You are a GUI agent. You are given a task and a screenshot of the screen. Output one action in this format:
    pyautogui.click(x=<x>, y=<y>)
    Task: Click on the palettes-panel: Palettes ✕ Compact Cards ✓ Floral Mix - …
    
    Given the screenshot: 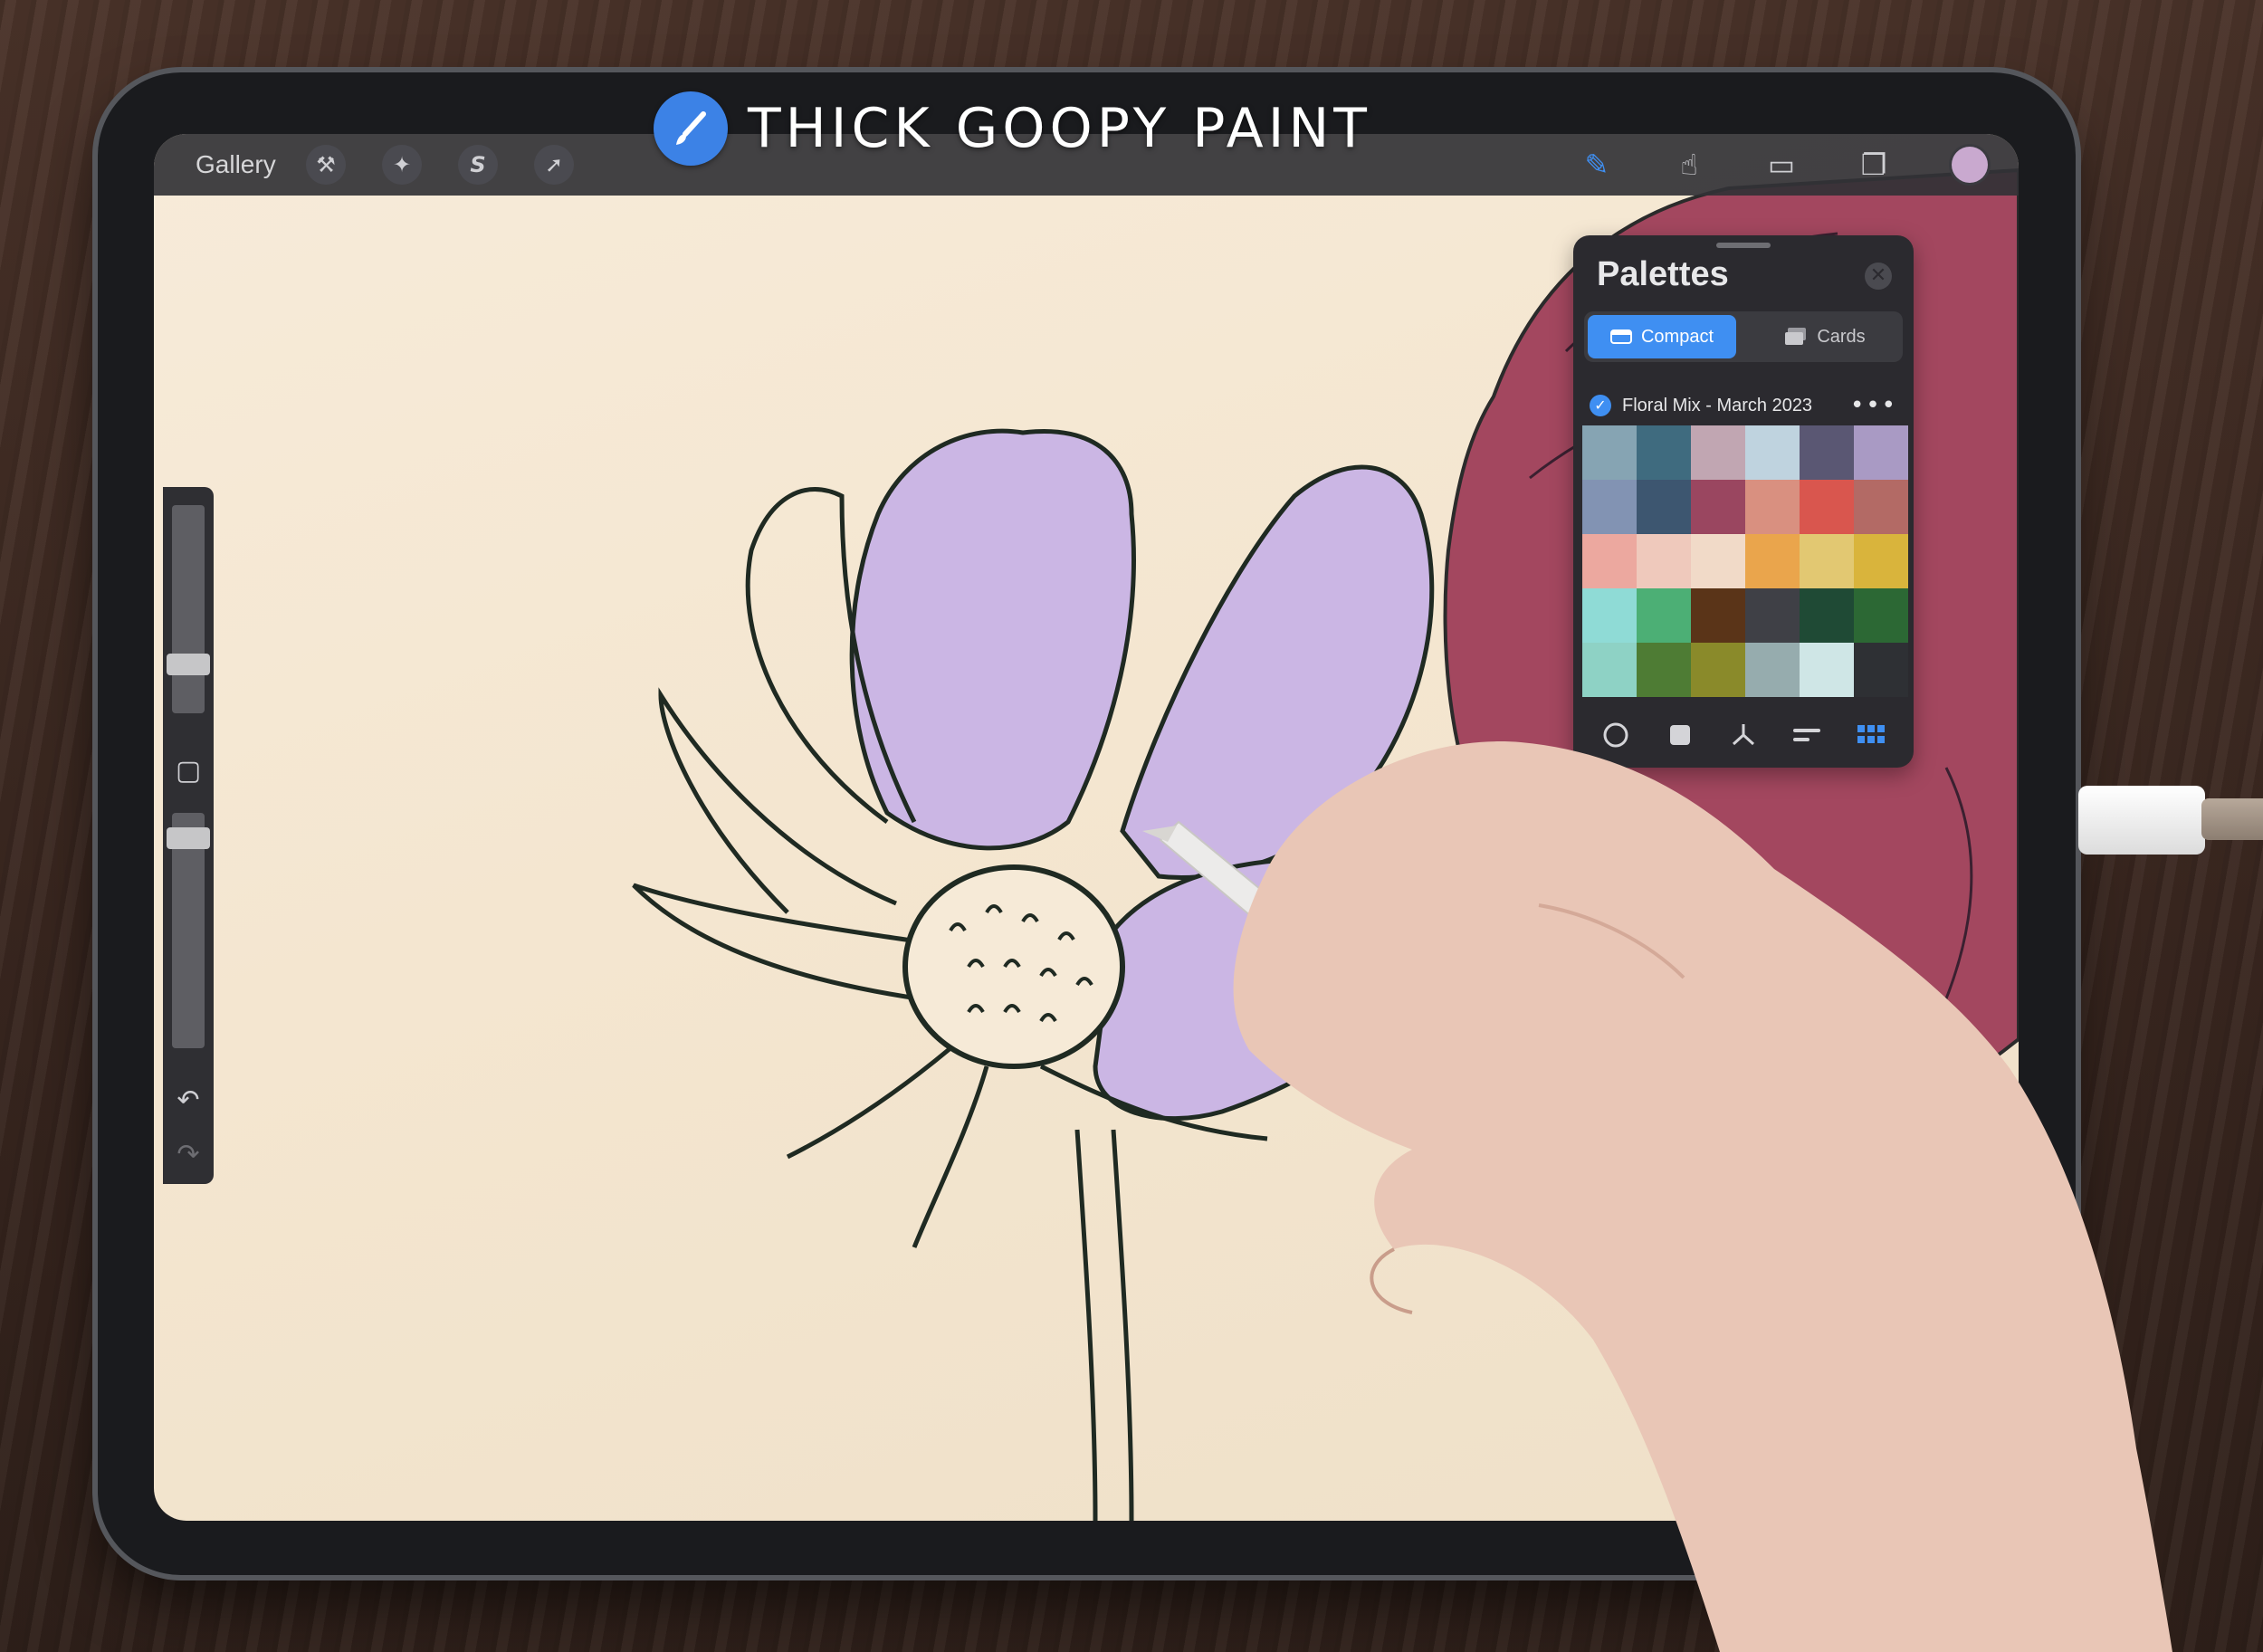 What is the action you would take?
    pyautogui.click(x=1743, y=501)
    